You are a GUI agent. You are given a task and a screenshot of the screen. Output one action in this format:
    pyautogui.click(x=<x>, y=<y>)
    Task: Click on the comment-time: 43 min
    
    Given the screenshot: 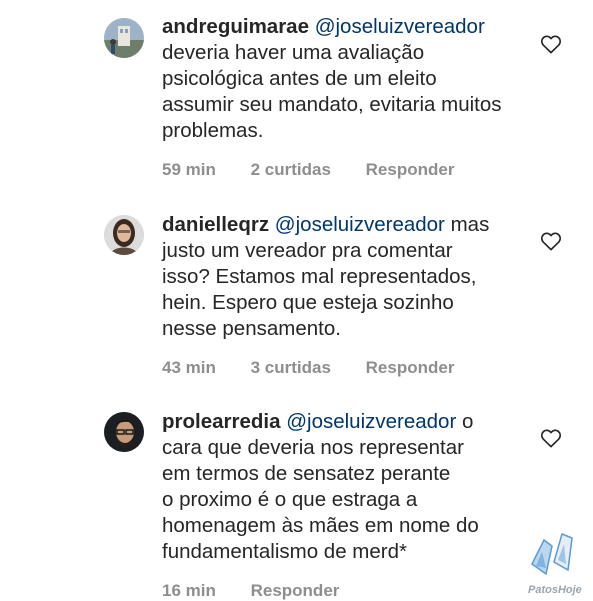 What is the action you would take?
    pyautogui.click(x=189, y=367)
    